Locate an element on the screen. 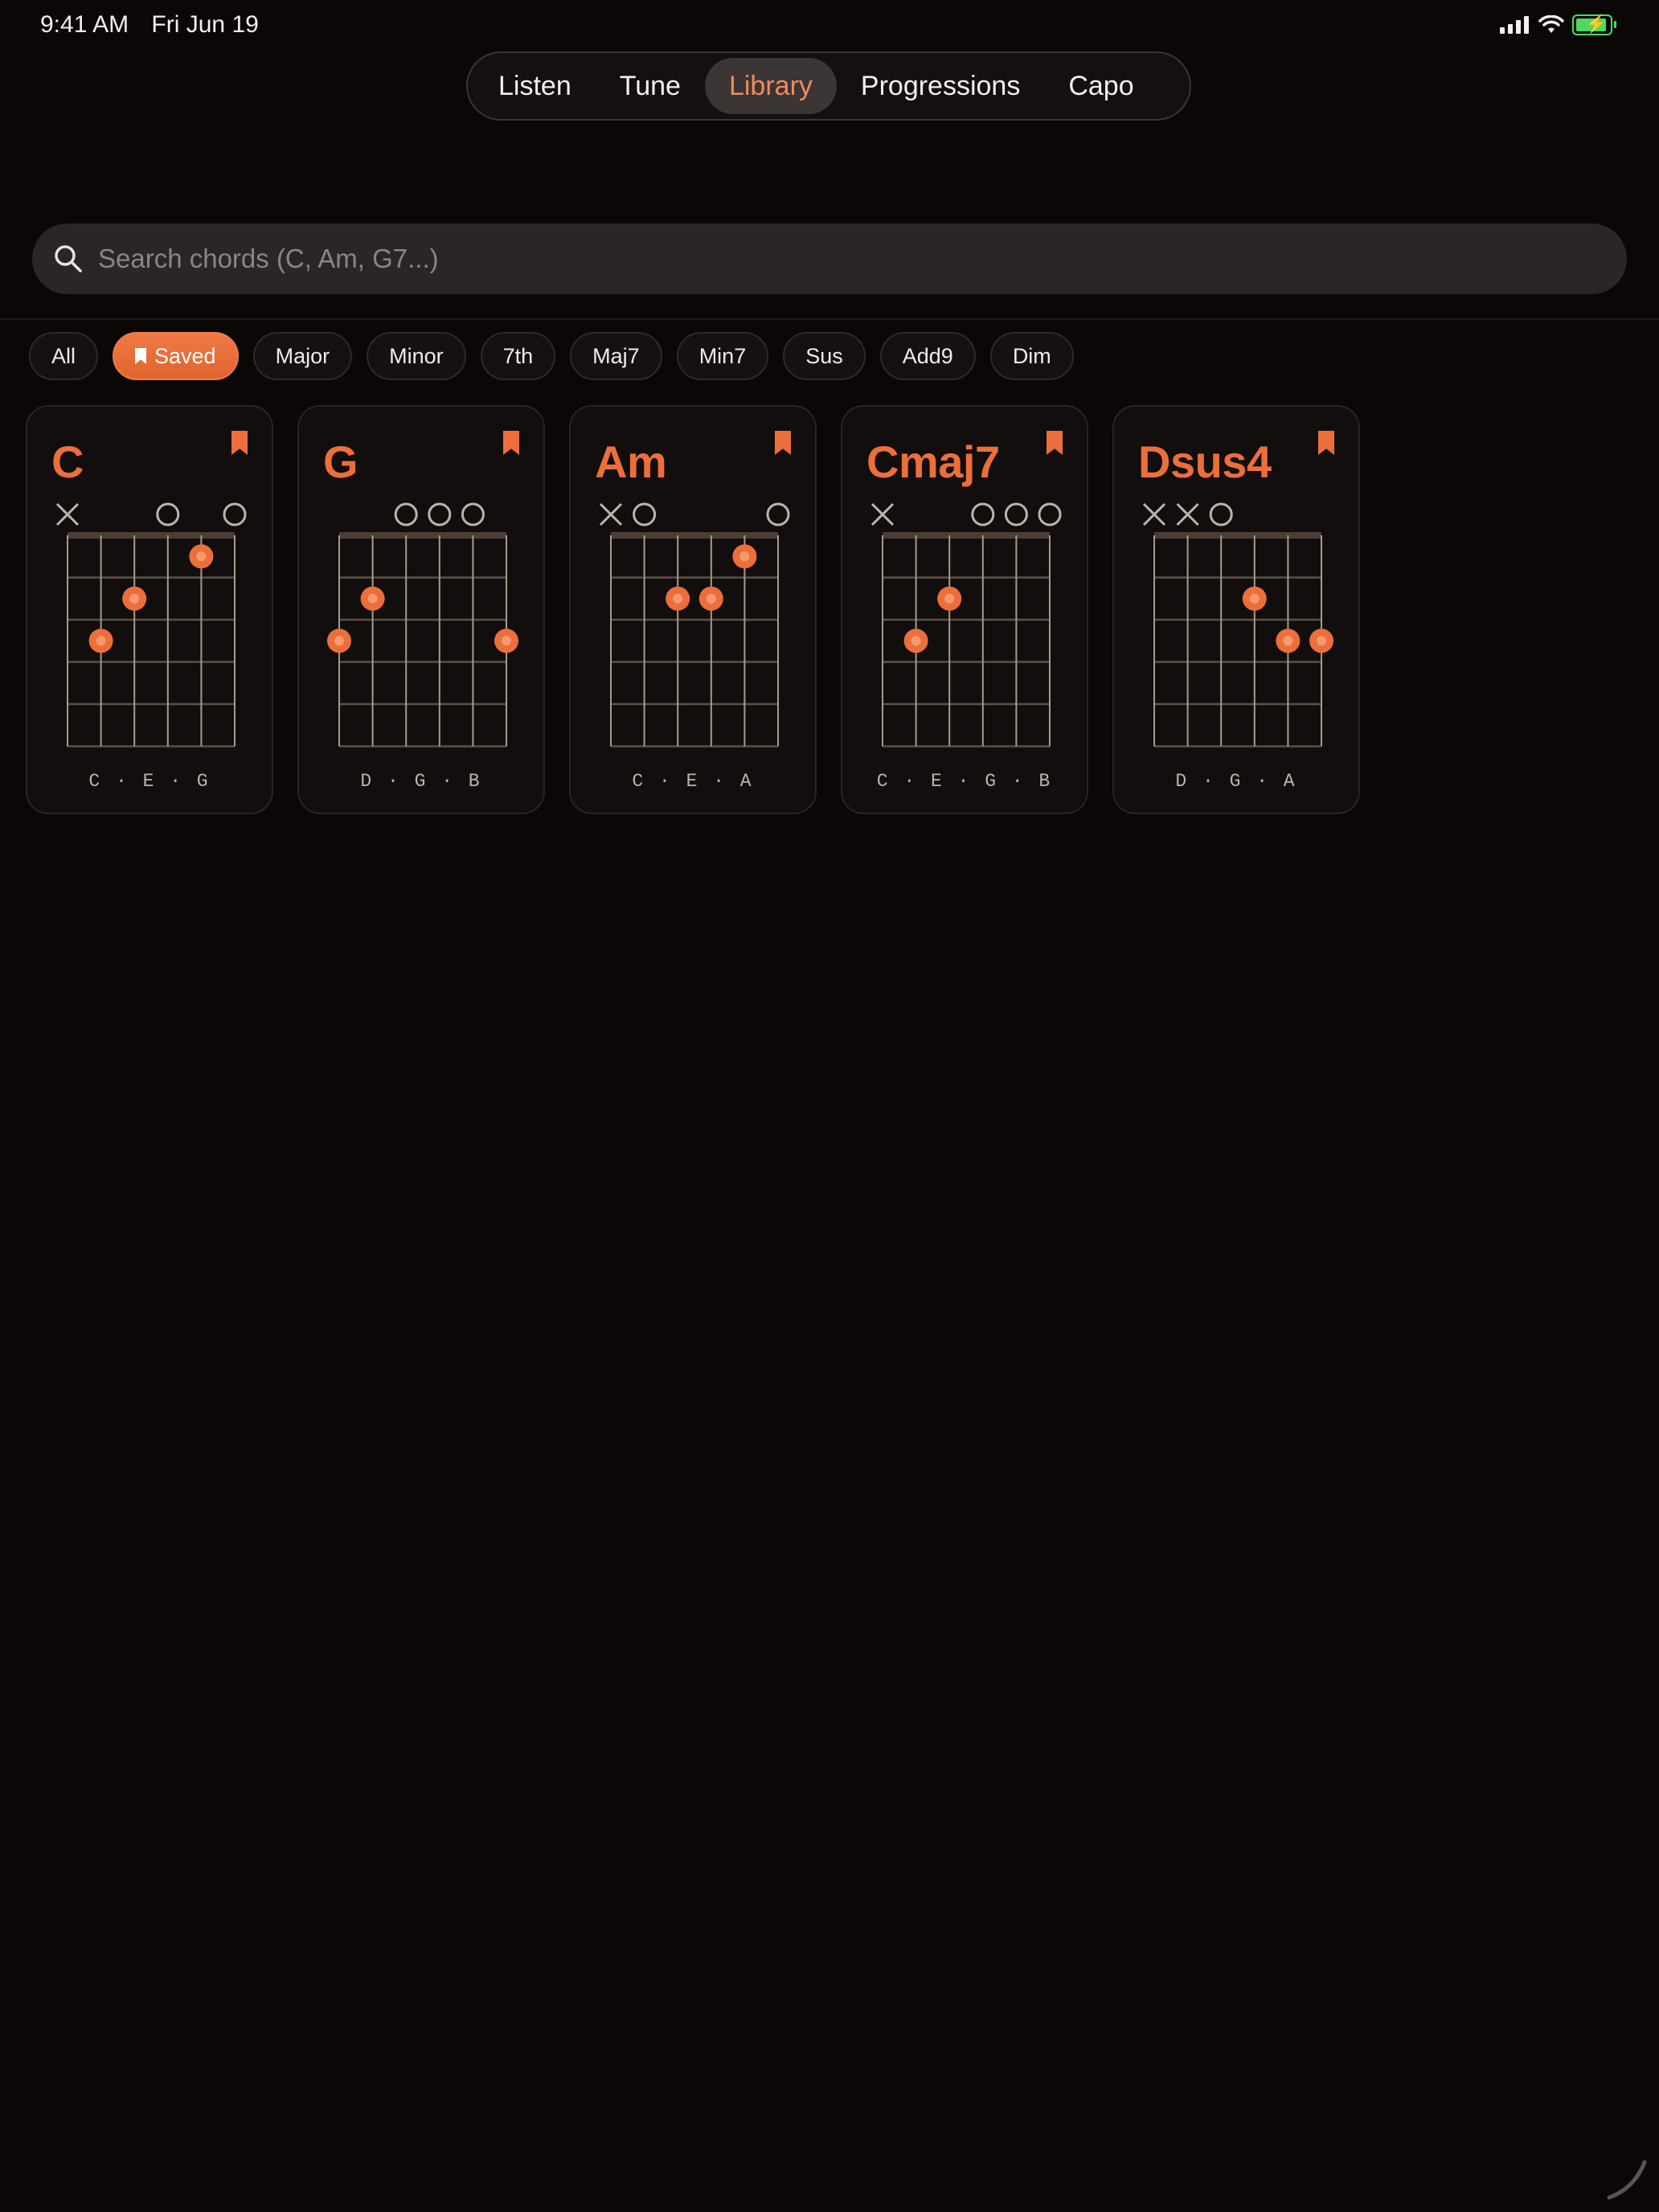  filter-chips: All Saved Major Minor 7th Maj7 Min7 Sus Add9 Dim is located at coordinates (551, 356).